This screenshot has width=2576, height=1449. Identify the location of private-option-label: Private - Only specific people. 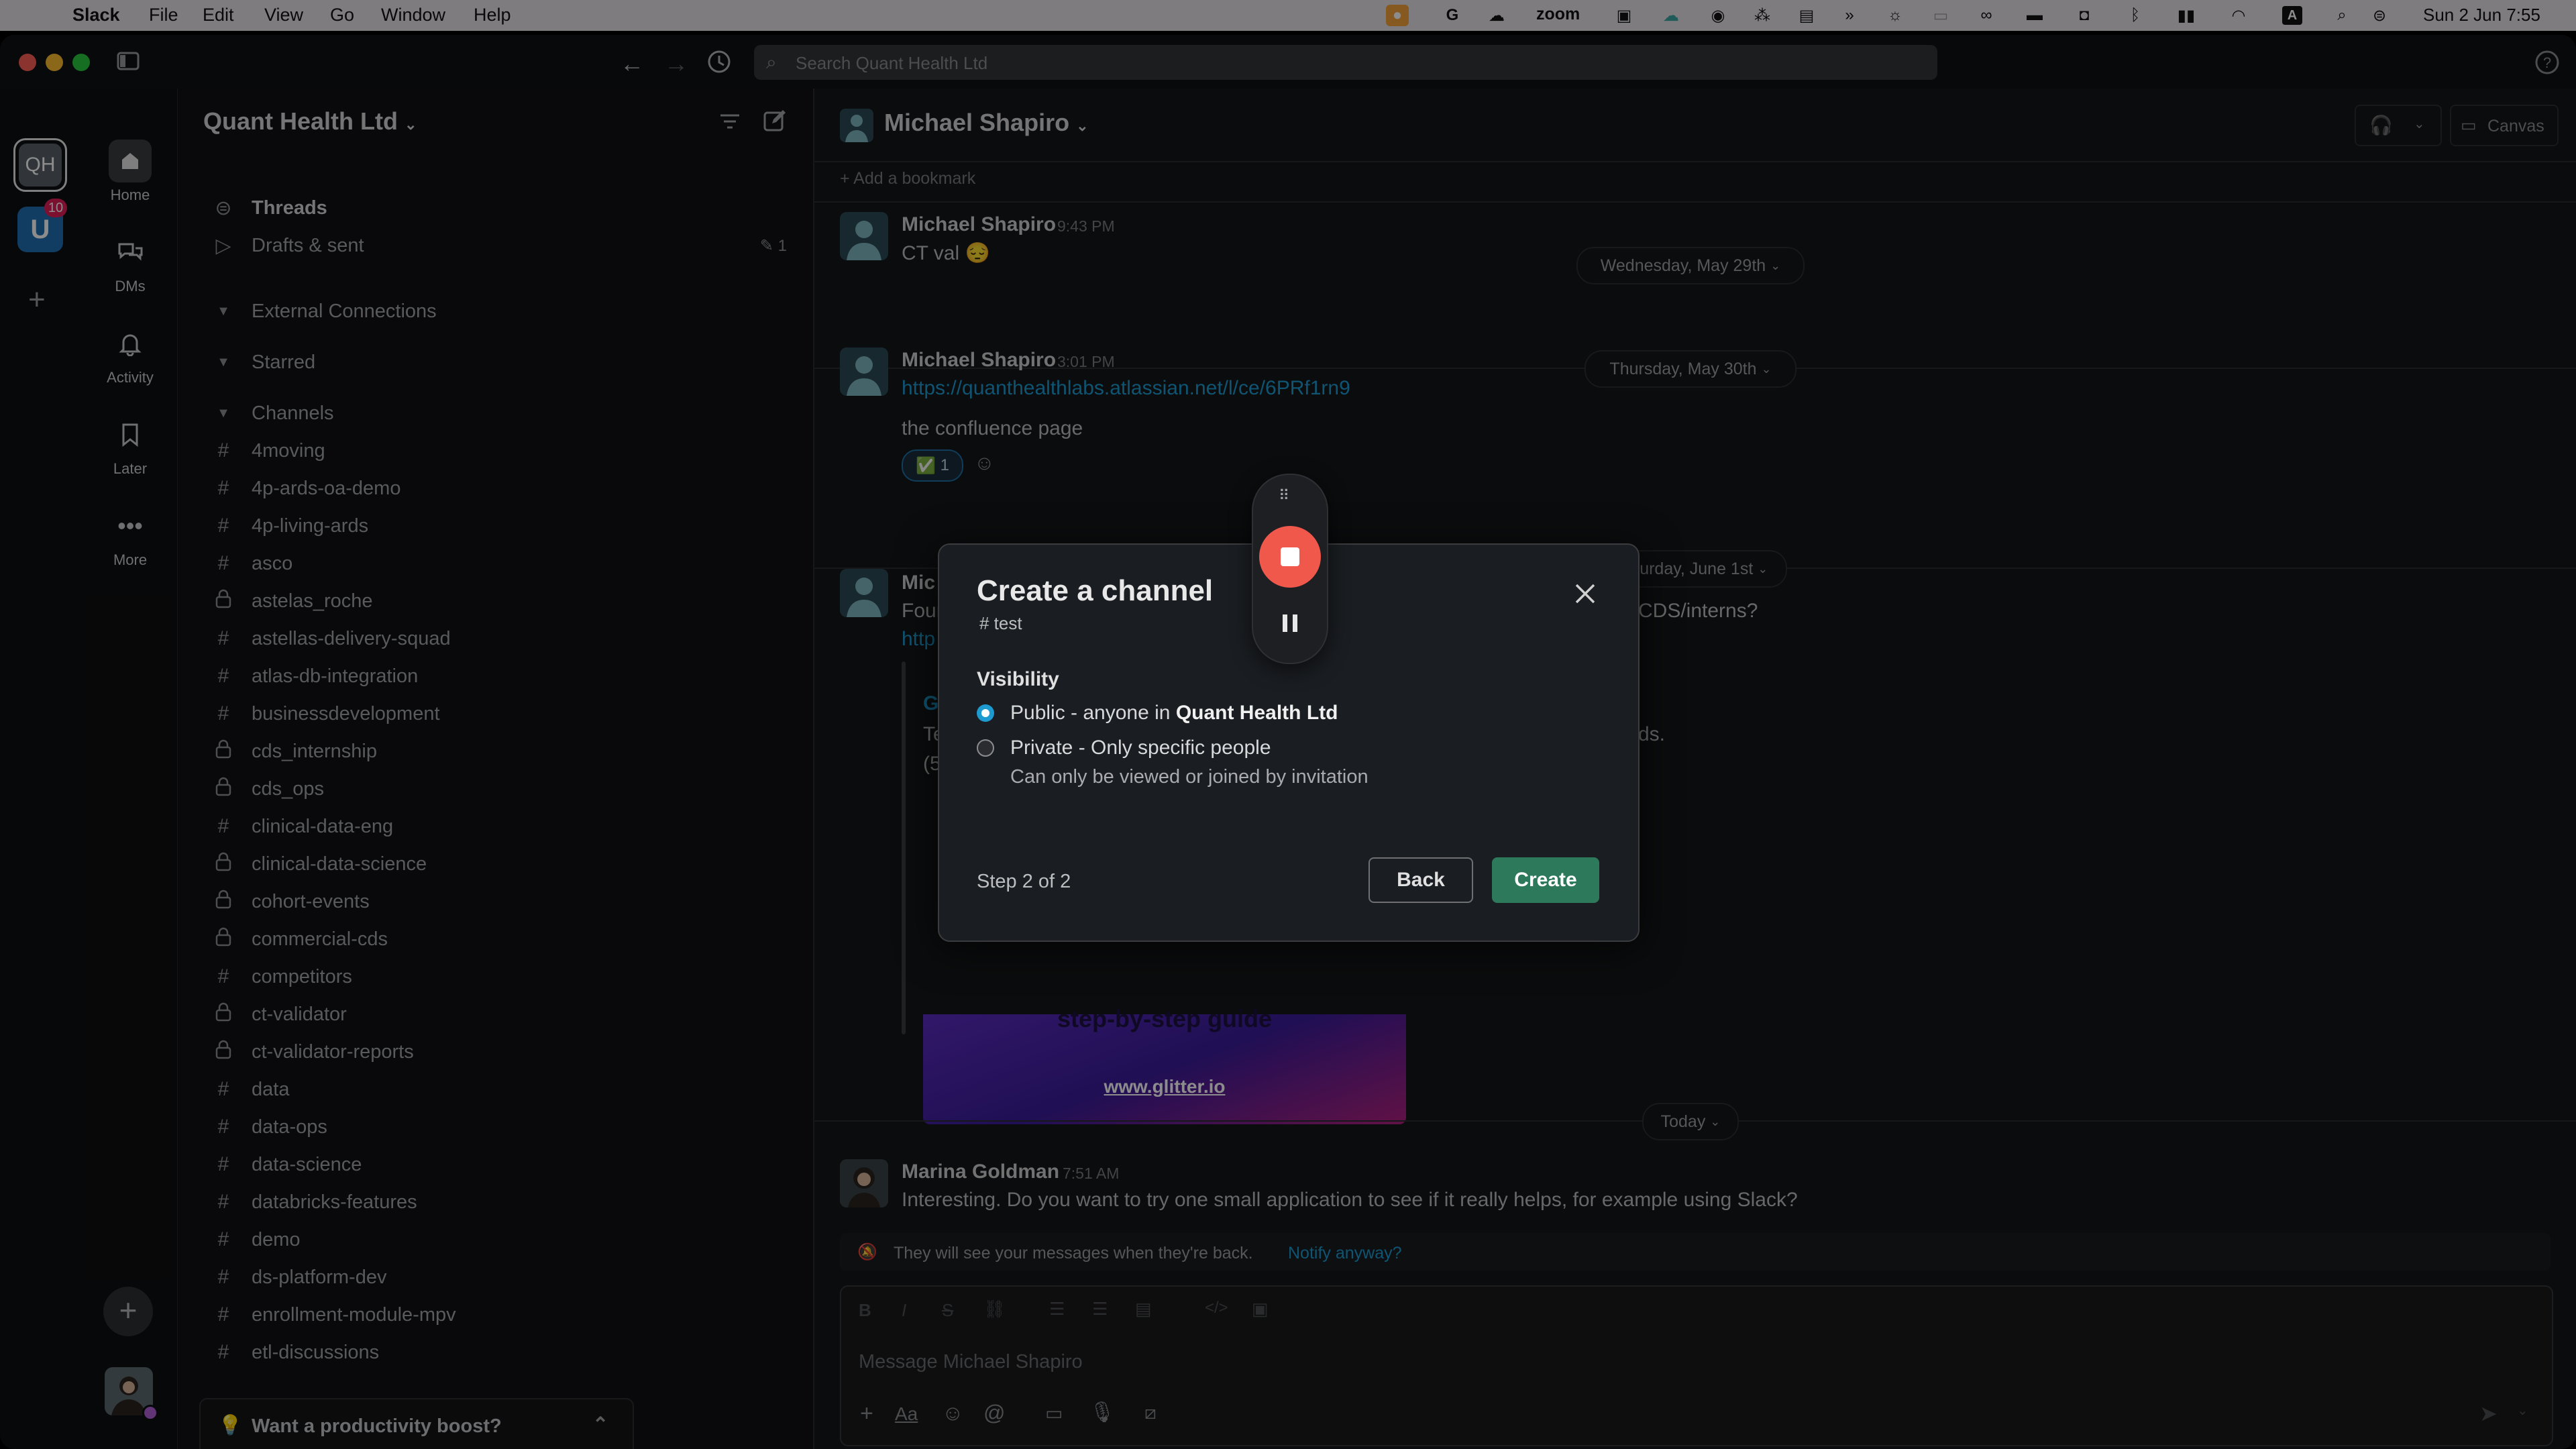
(1140, 748).